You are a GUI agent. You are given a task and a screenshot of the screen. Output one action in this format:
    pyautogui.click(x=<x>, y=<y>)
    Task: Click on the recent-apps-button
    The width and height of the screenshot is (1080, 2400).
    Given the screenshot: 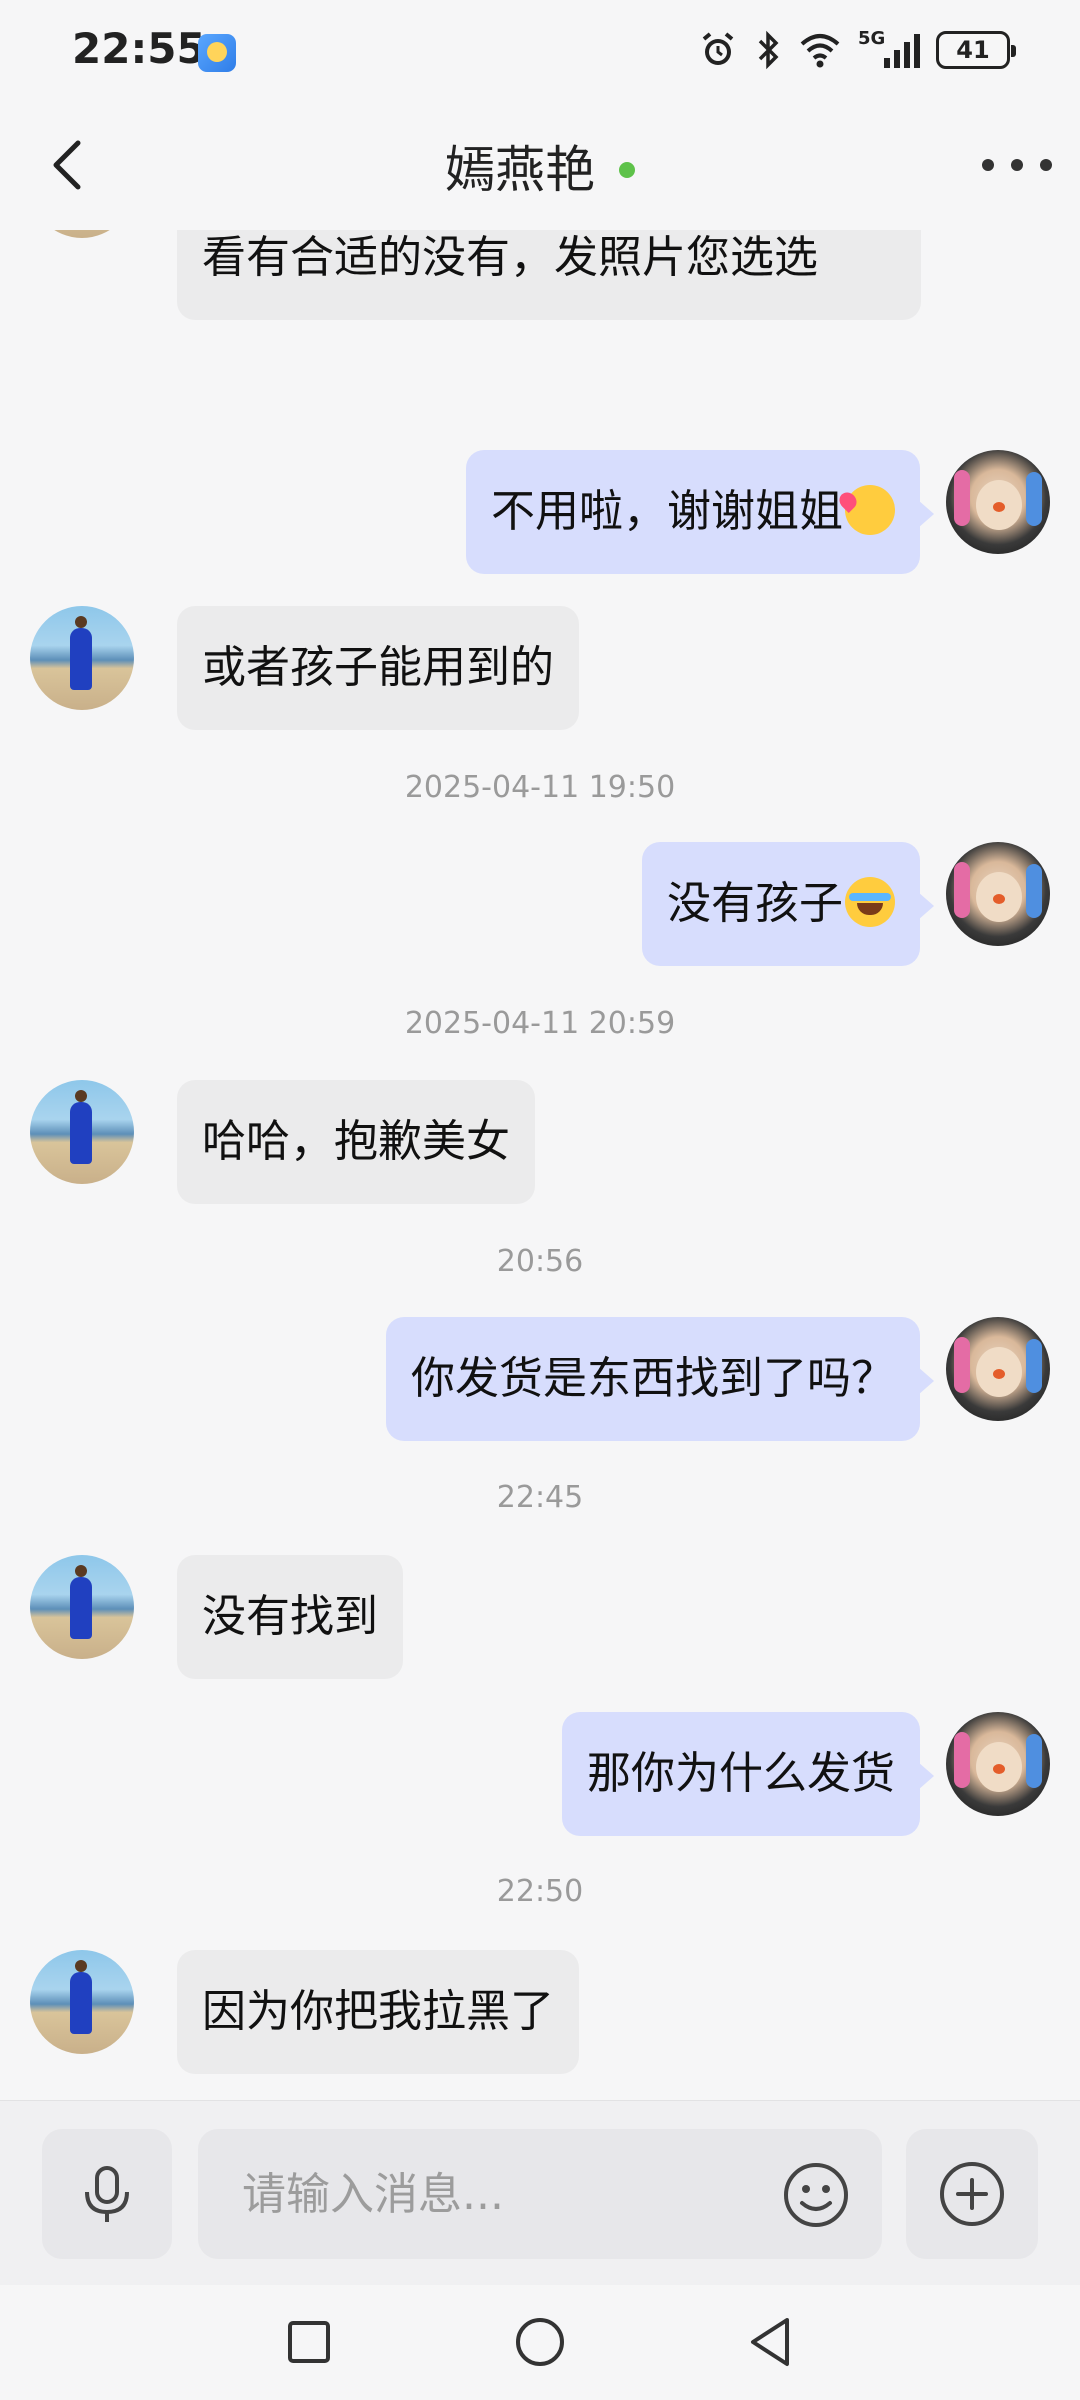 What is the action you would take?
    pyautogui.click(x=309, y=2342)
    